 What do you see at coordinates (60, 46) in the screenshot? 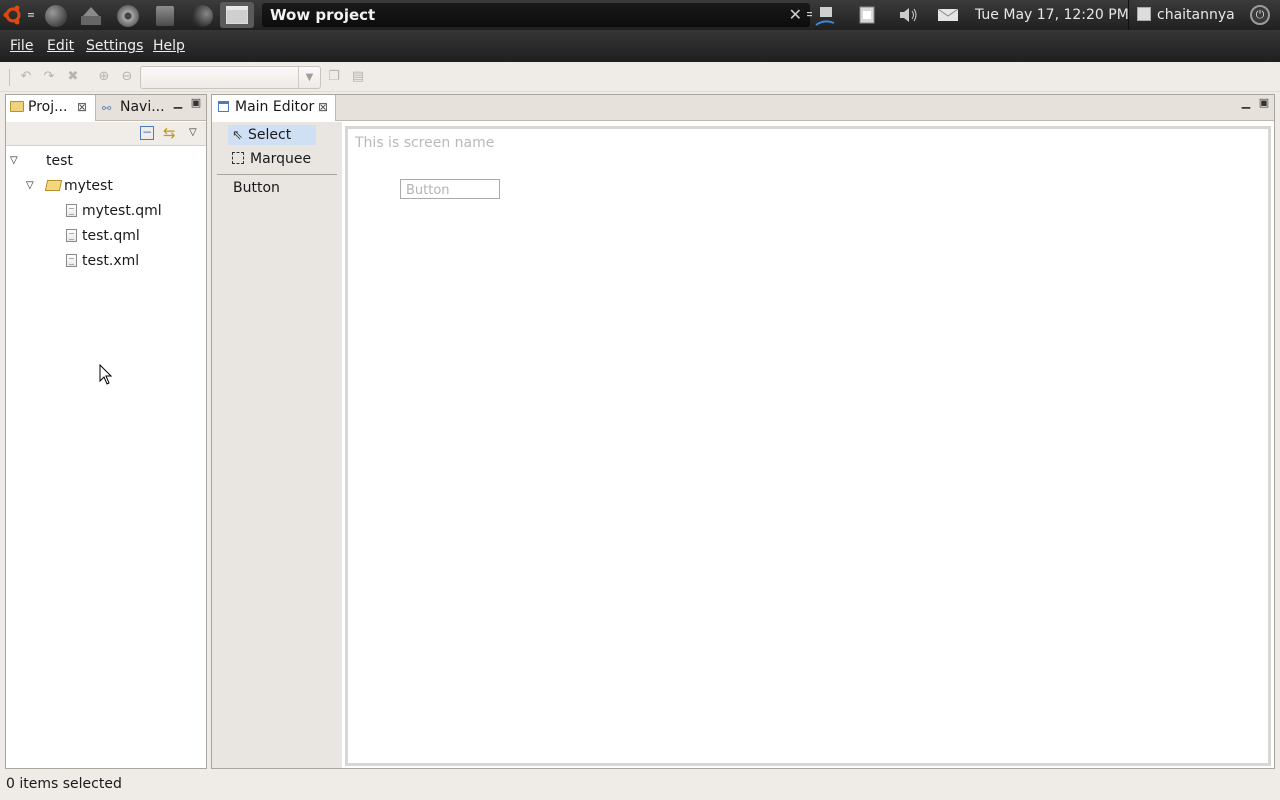
I see `menu-edit: Edit` at bounding box center [60, 46].